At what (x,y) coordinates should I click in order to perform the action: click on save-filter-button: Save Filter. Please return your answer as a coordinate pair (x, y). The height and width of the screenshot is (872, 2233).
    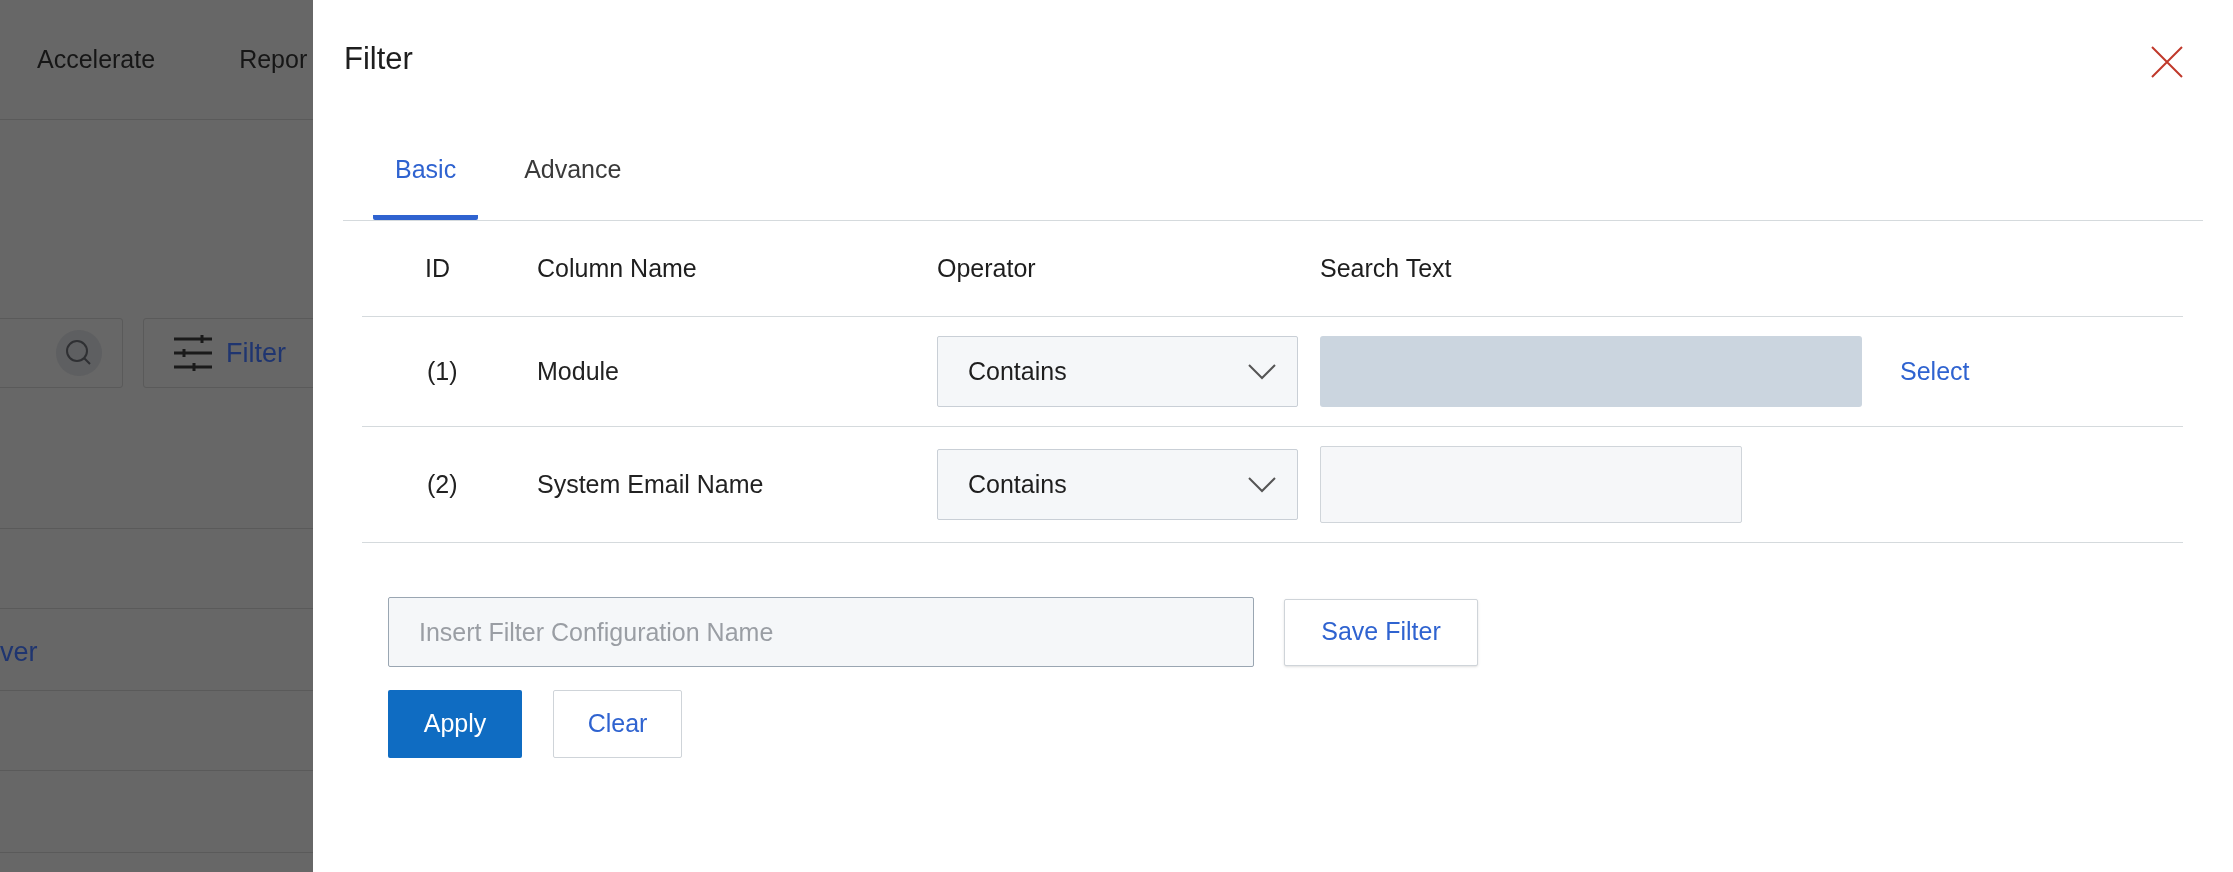
    Looking at the image, I should click on (1381, 632).